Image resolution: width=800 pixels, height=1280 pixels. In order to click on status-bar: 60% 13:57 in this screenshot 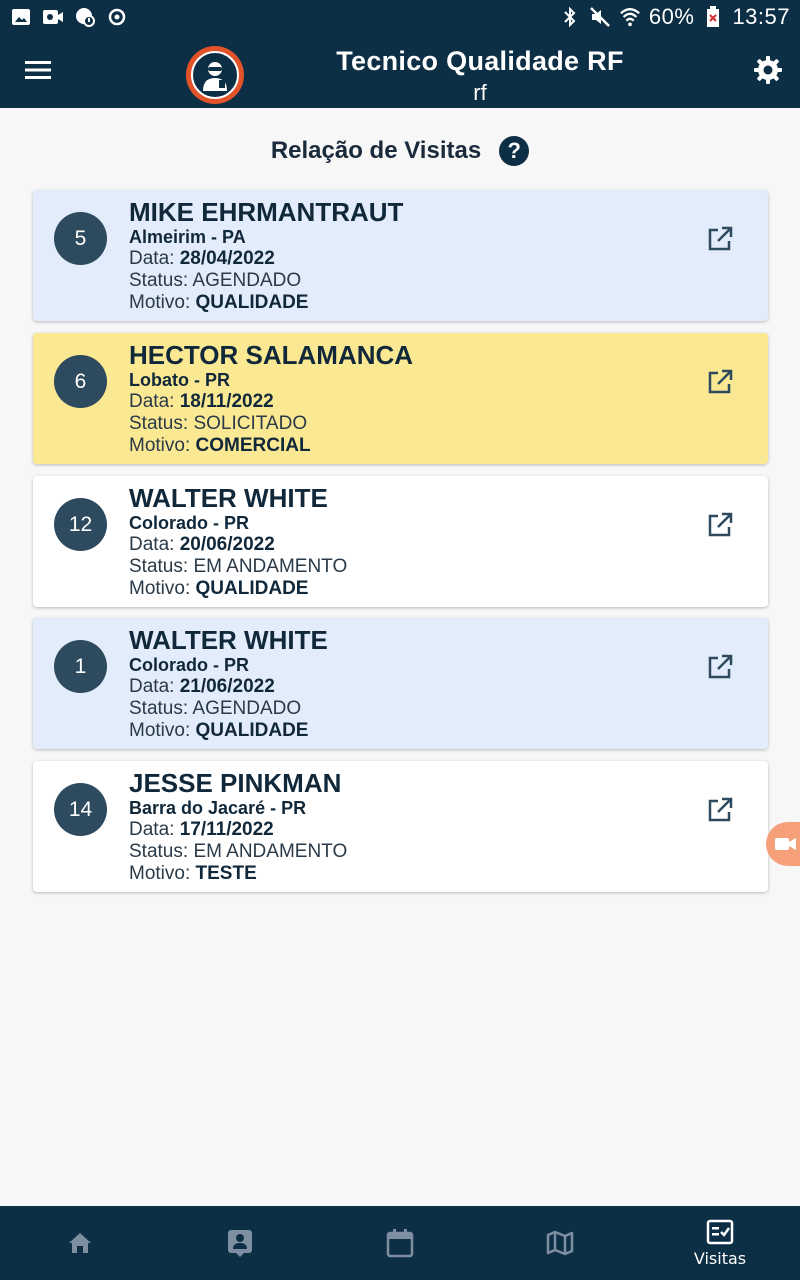, I will do `click(400, 17)`.